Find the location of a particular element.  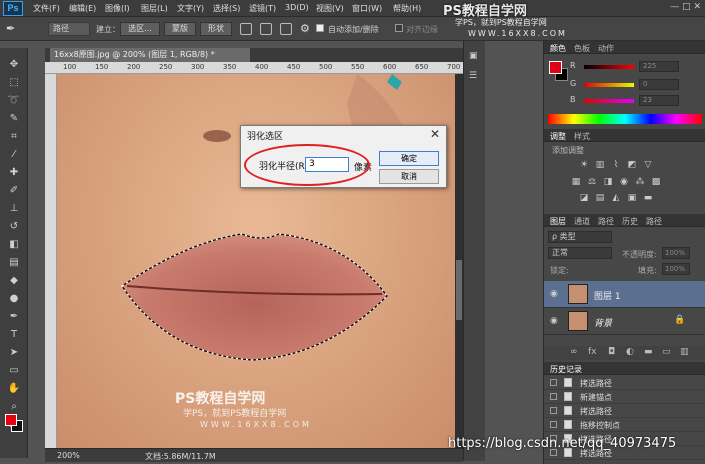

menu-view: 视图(V) is located at coordinates (330, 8).